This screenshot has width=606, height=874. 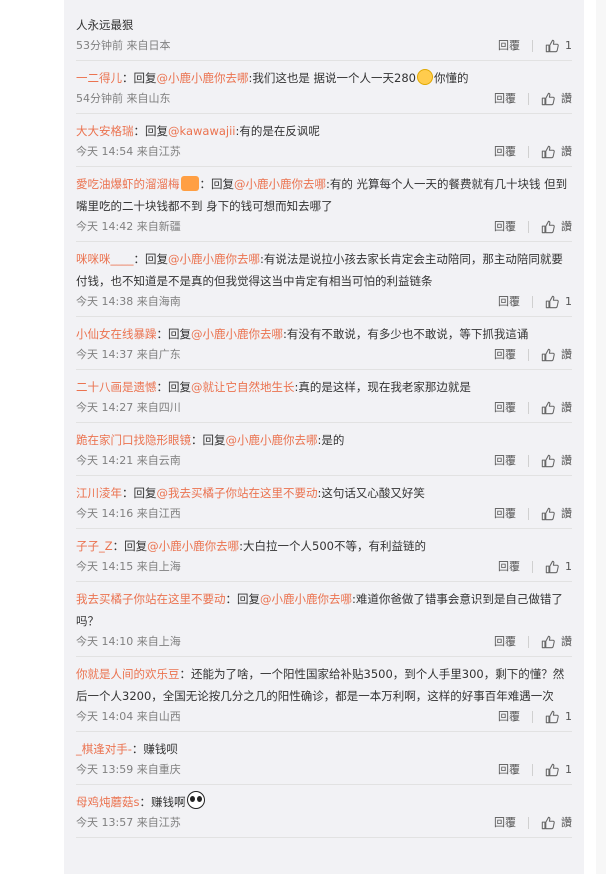 I want to click on comment-username: 跪在家门口找隐形眼镜, so click(x=133, y=440).